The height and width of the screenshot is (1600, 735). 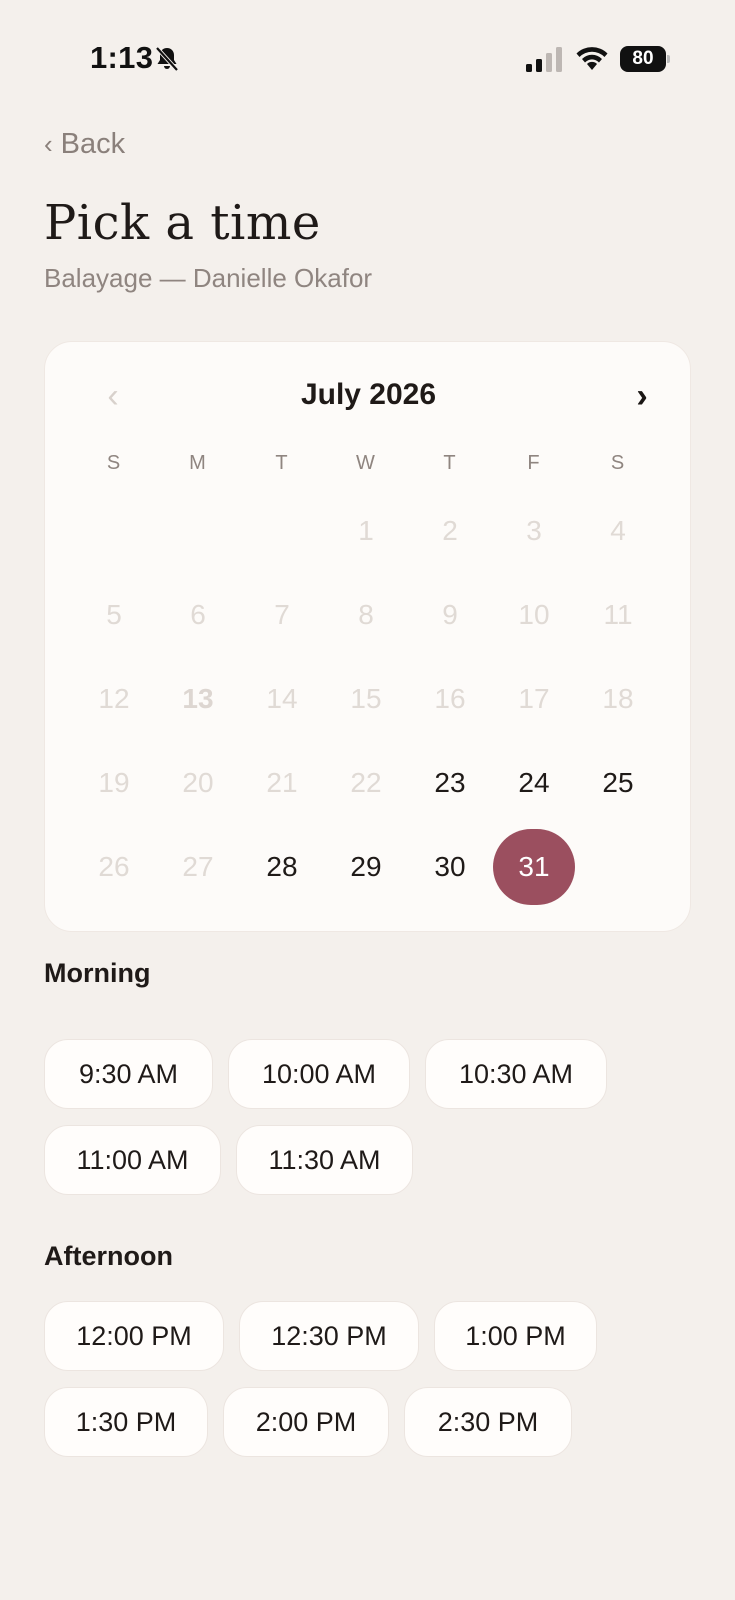 I want to click on time-slot-button: 12:30 PM, so click(x=329, y=1336).